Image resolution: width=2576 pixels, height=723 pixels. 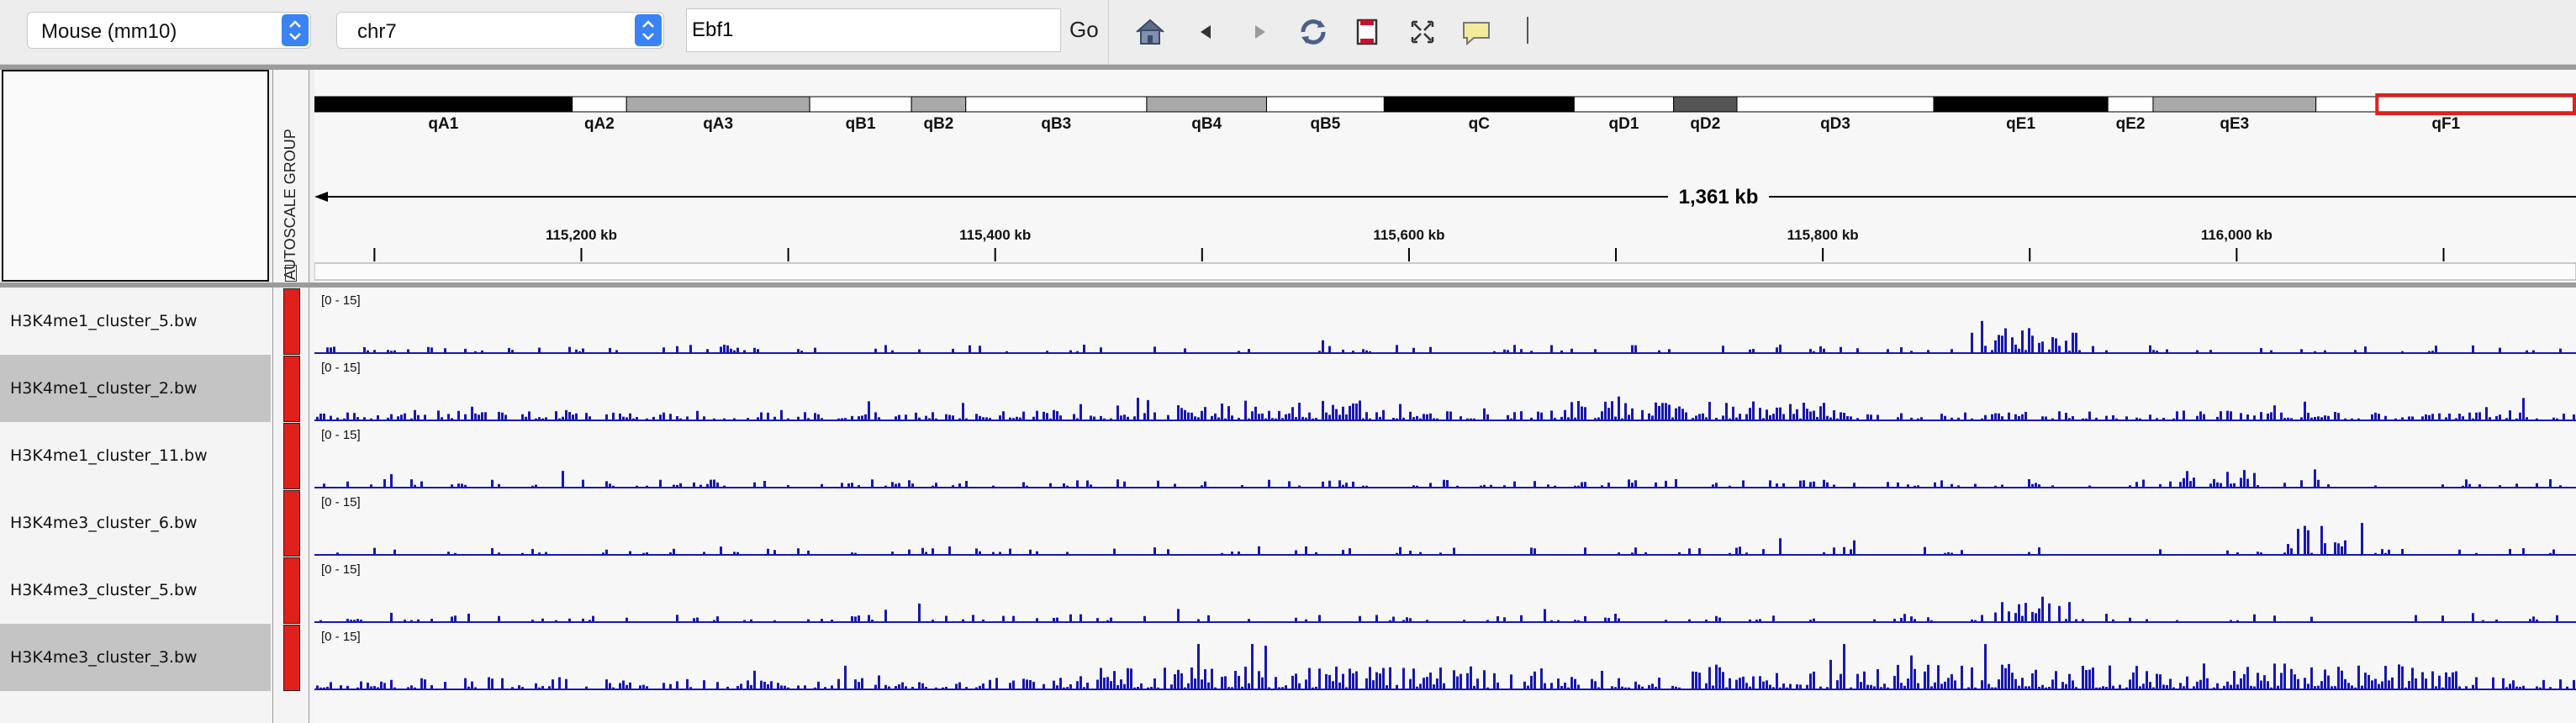 What do you see at coordinates (1205, 32) in the screenshot?
I see `back-arrow-icon` at bounding box center [1205, 32].